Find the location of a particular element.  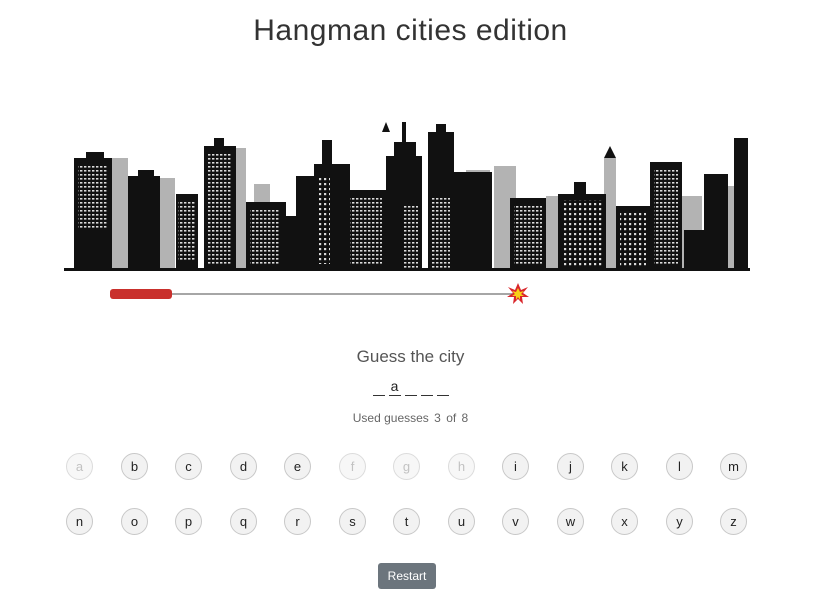

letter-key-r: r is located at coordinates (297, 521).